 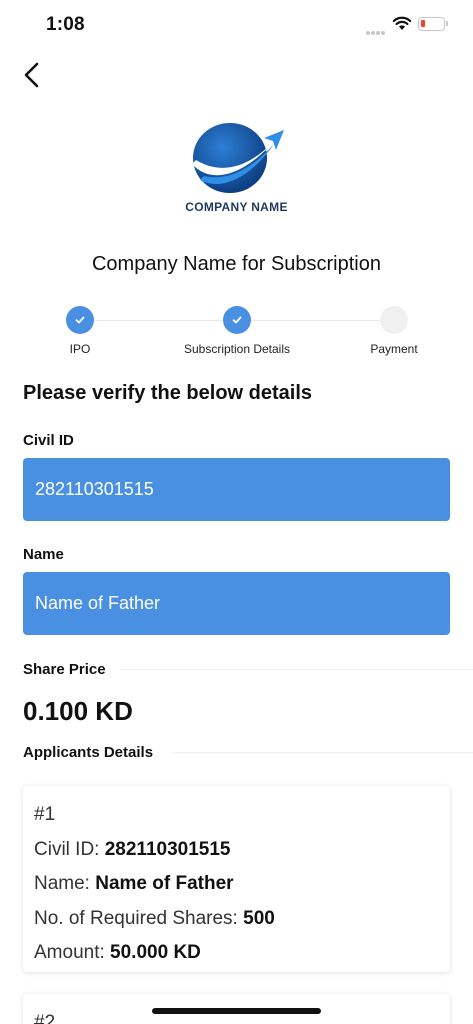 What do you see at coordinates (322, 752) in the screenshot?
I see `applicants-divider` at bounding box center [322, 752].